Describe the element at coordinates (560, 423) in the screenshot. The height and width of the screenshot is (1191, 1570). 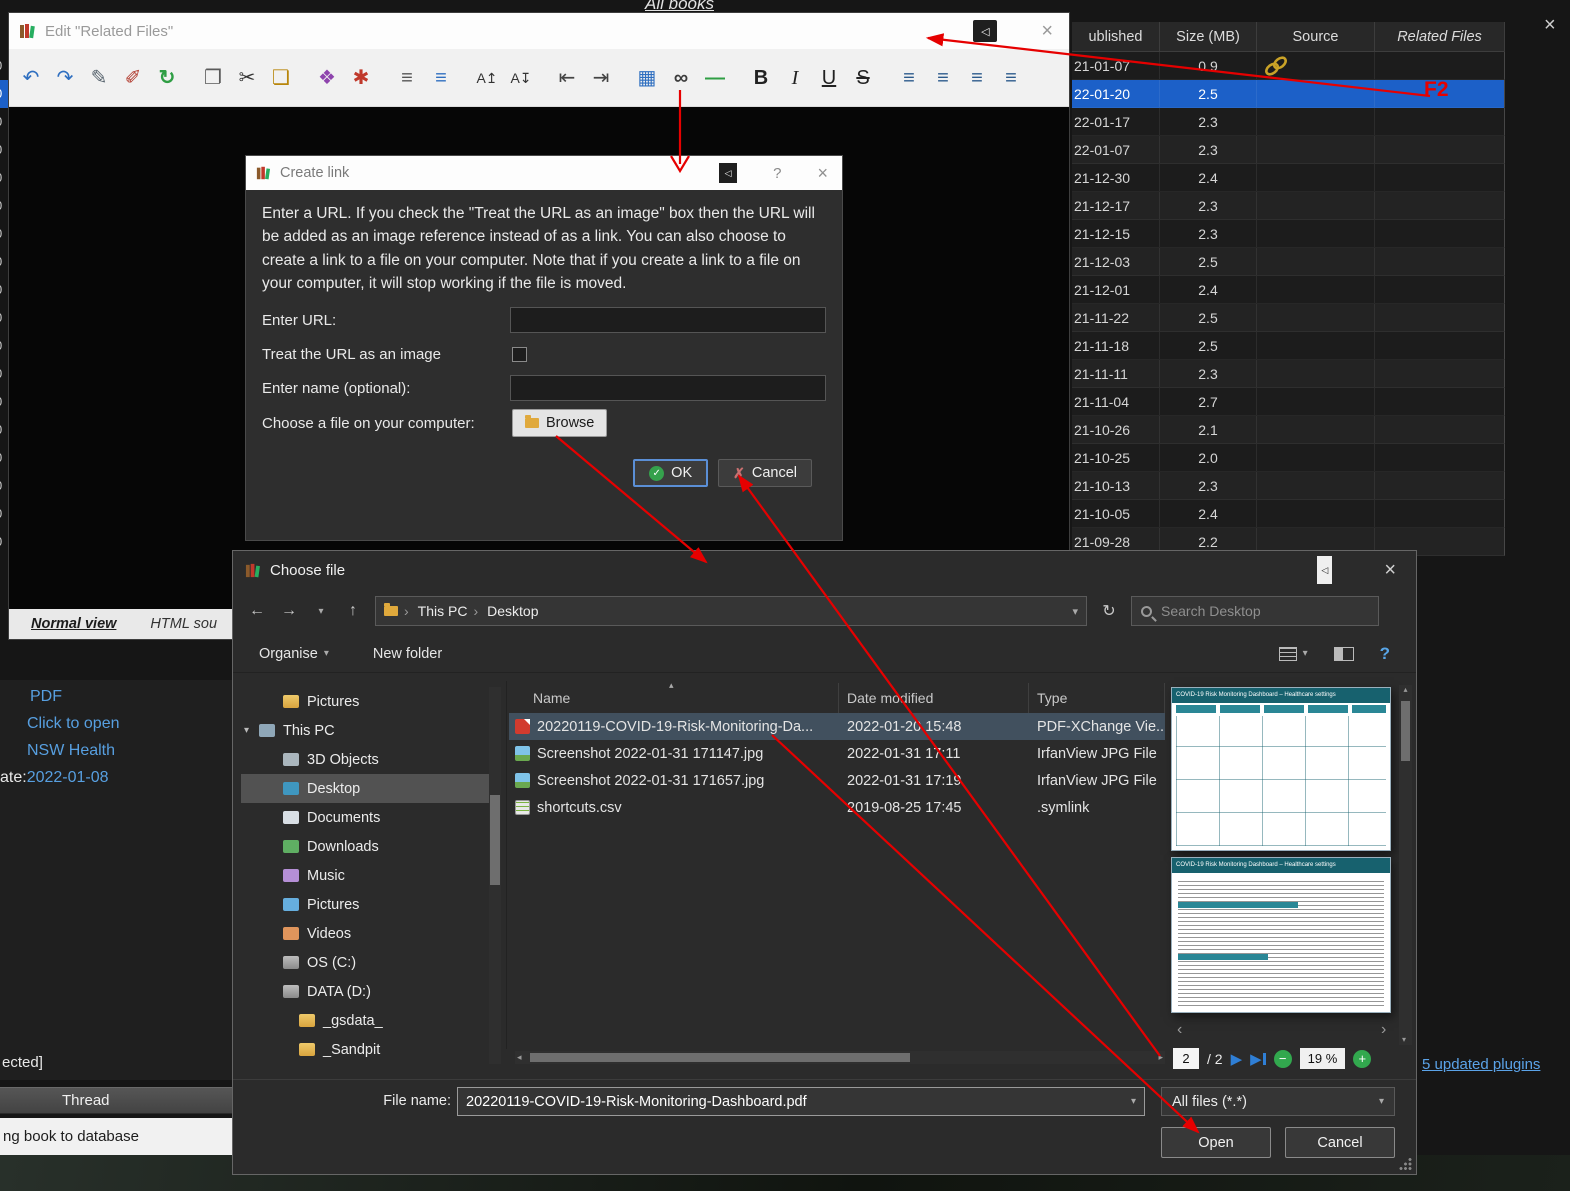
I see `browse-button: Browse` at that location.